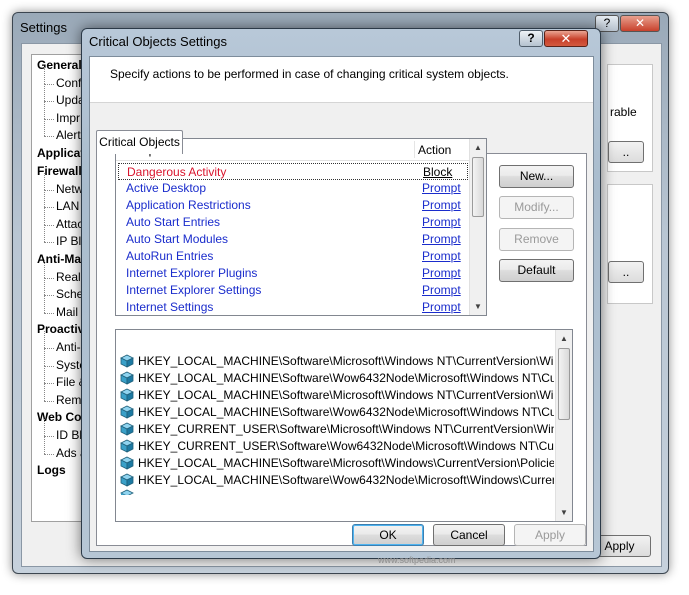  What do you see at coordinates (626, 152) in the screenshot?
I see `settings-right-button-1: ..` at bounding box center [626, 152].